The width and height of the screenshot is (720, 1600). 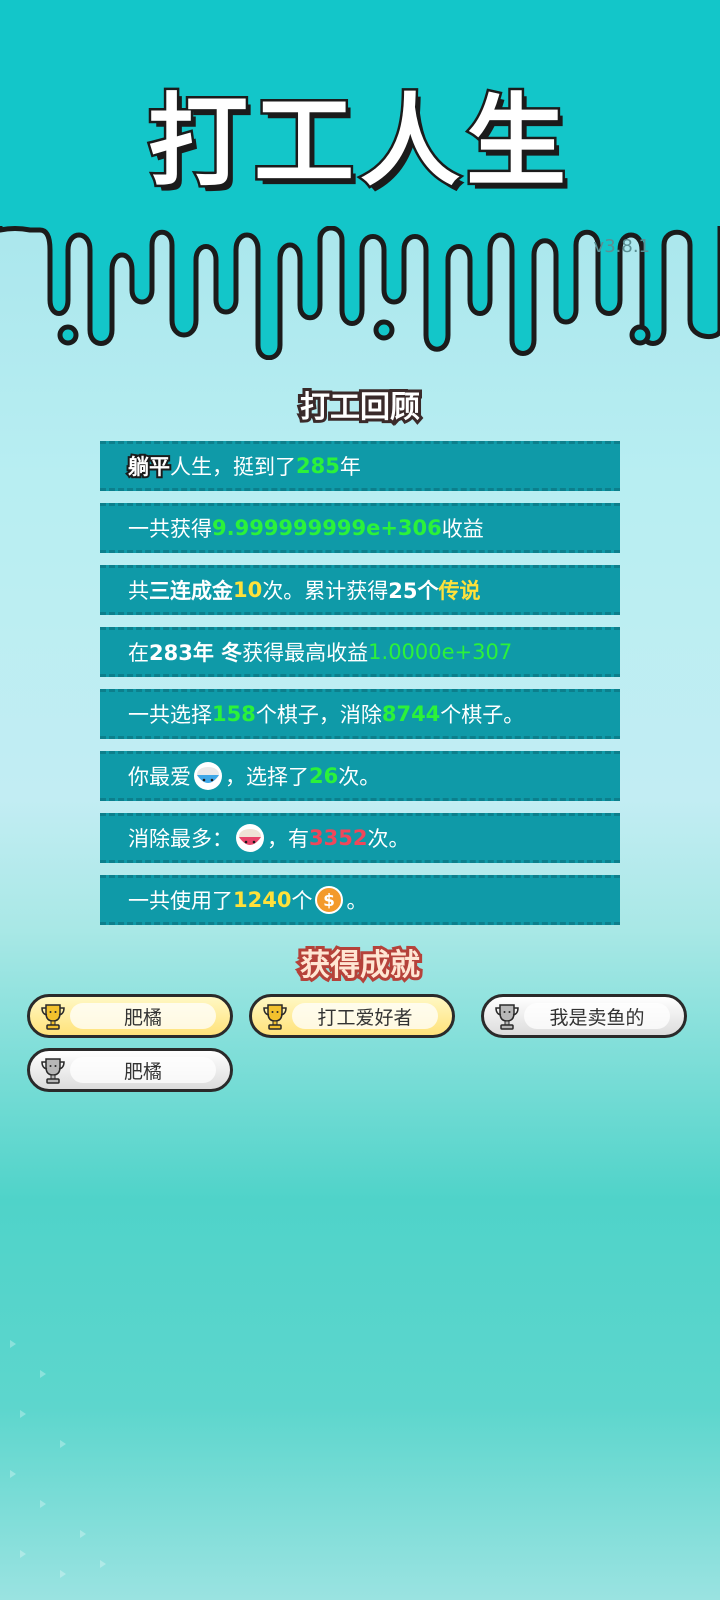 What do you see at coordinates (208, 776) in the screenshot?
I see `rice-bowl-blue-icon` at bounding box center [208, 776].